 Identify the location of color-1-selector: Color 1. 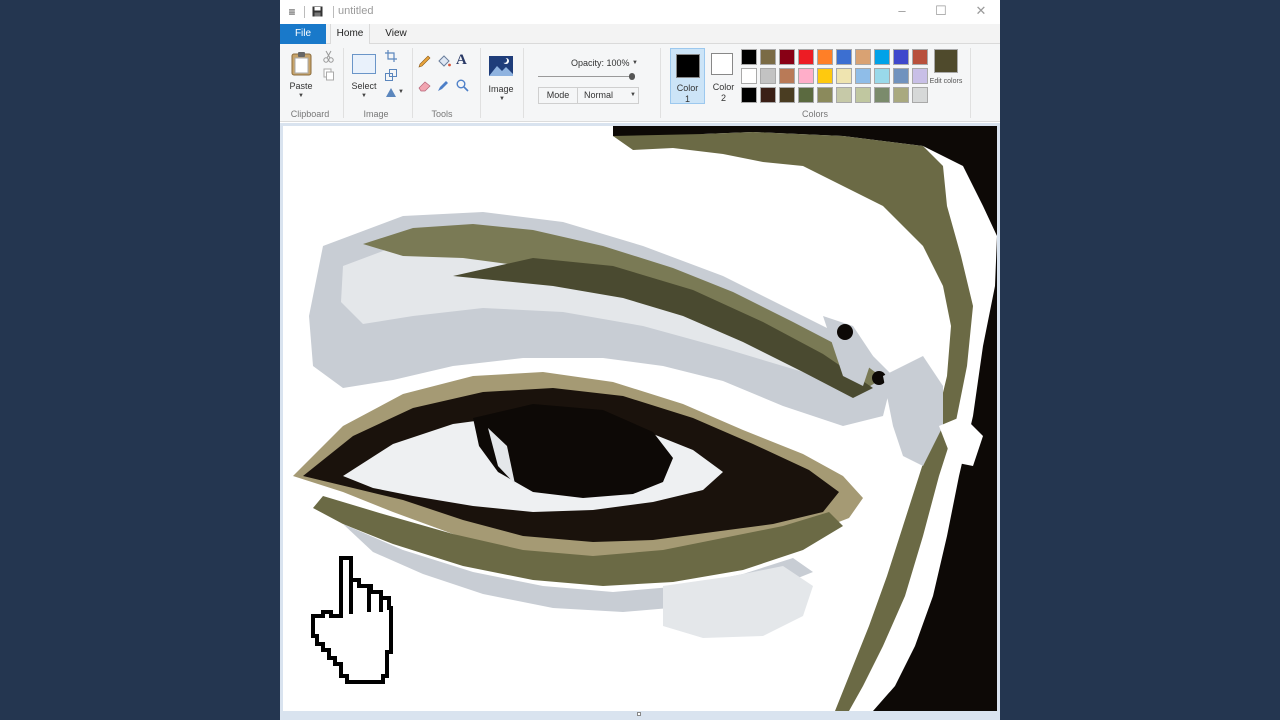
(687, 76).